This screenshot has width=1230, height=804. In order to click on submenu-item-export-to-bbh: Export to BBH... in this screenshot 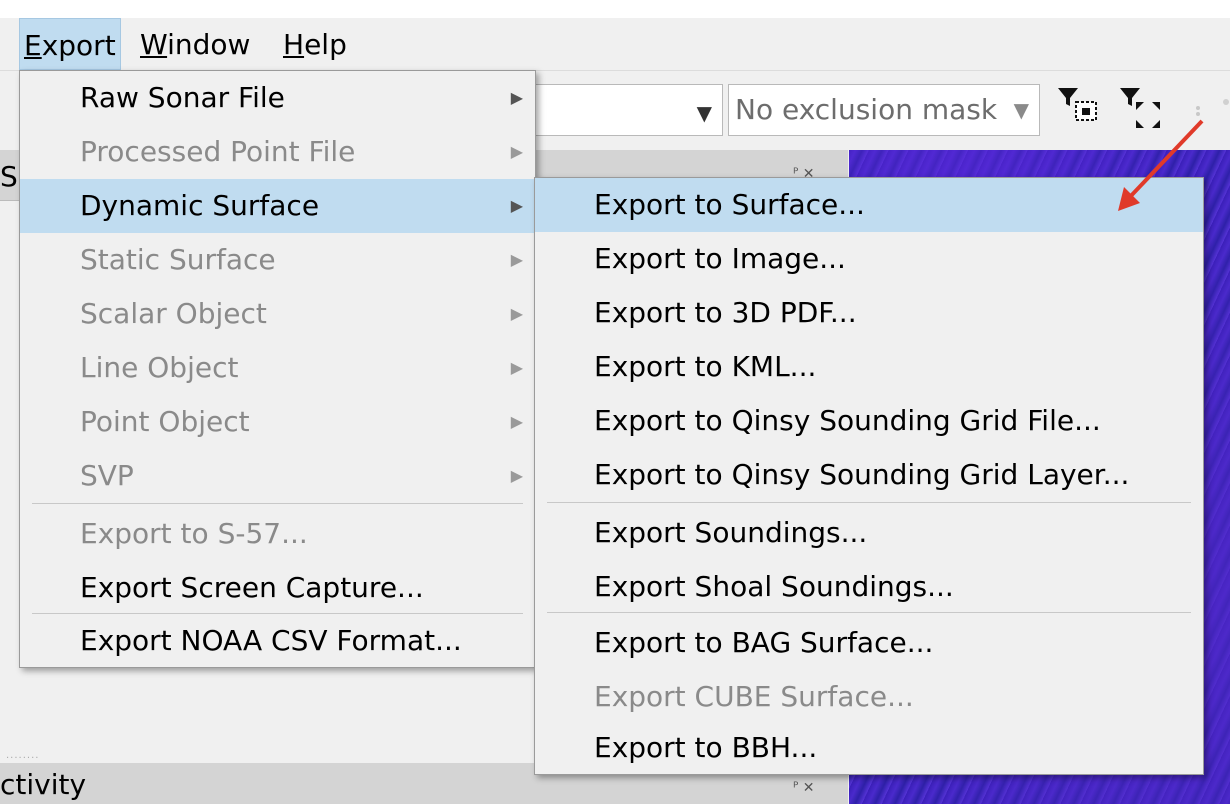, I will do `click(869, 748)`.